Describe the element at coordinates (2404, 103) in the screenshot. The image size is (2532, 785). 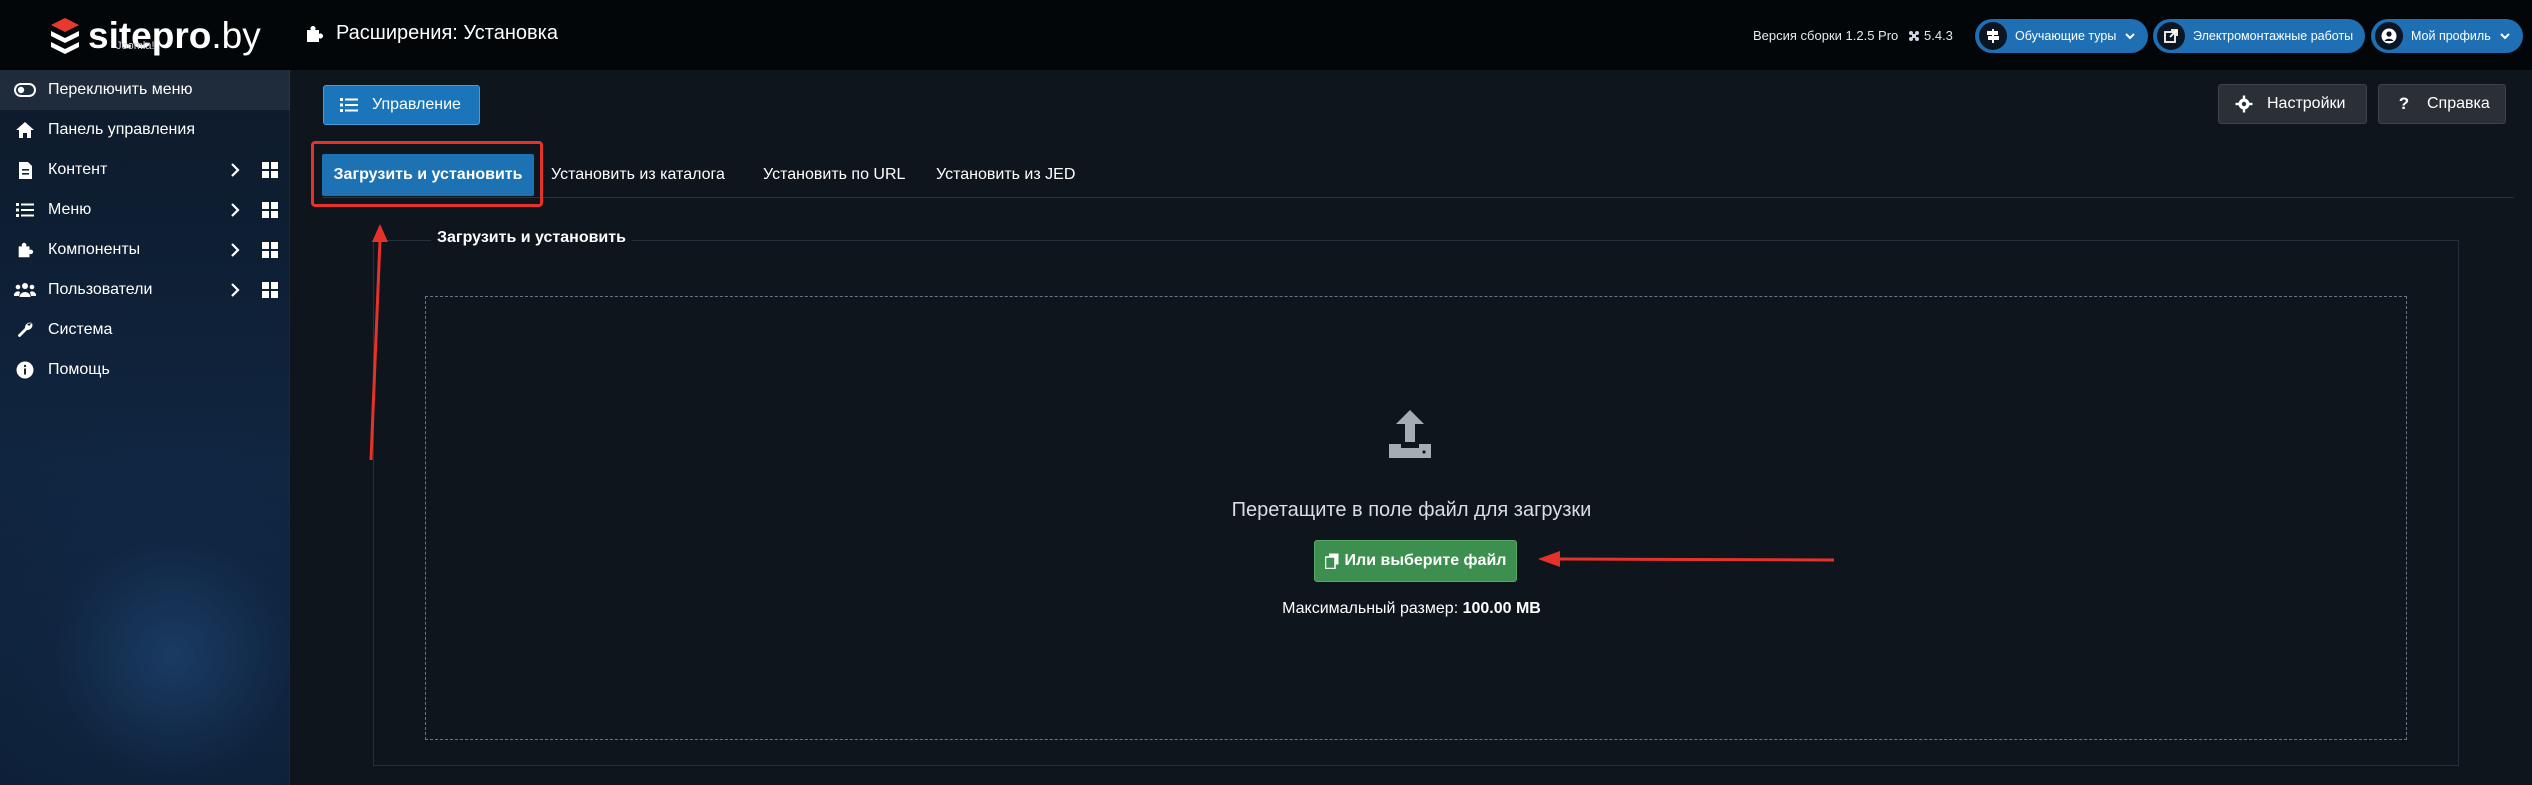
I see `question-icon: ?` at that location.